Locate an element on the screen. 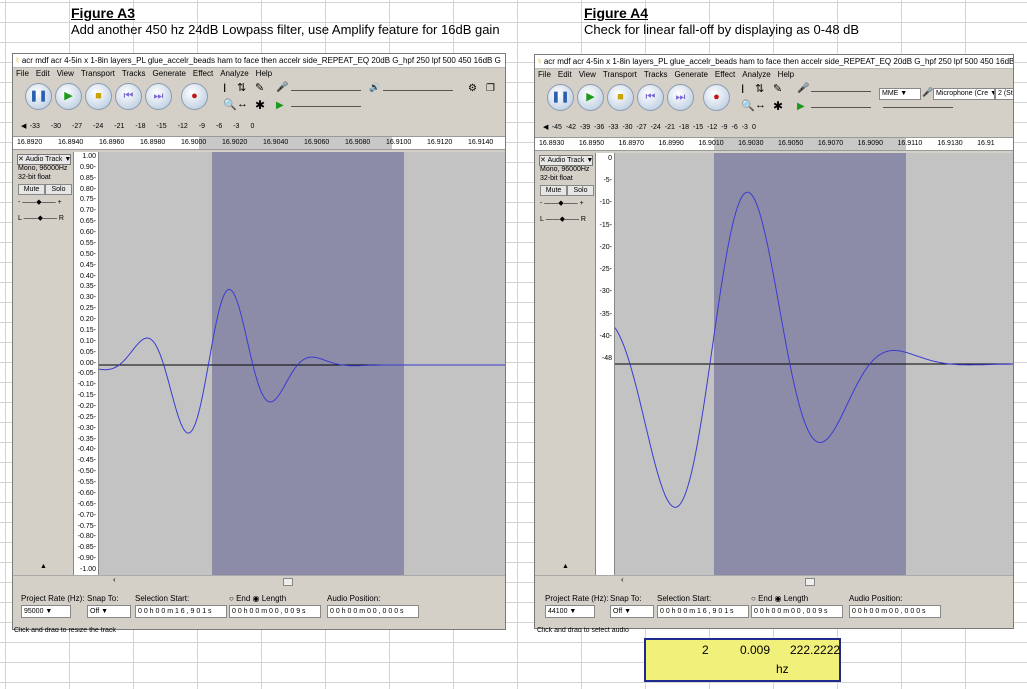 The image size is (1027, 689). scale-tick: 0.45- is located at coordinates (88, 265).